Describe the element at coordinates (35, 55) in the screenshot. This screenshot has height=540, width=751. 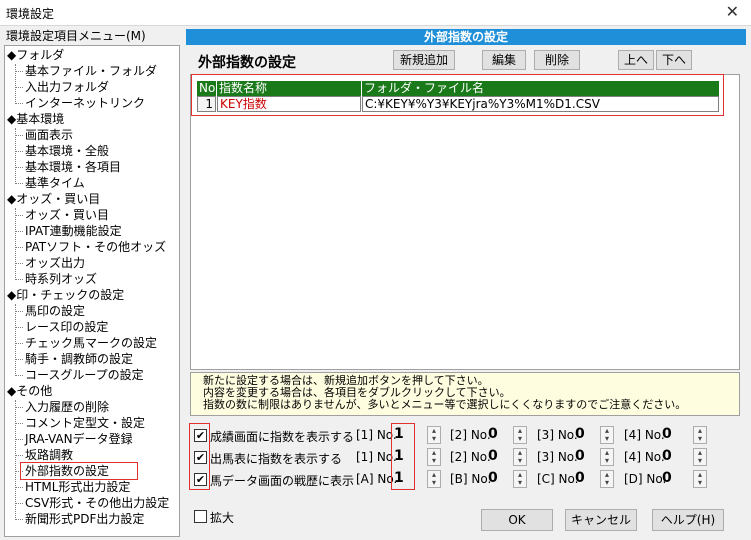
I see `menu-category-folder: ◆フォルダ` at that location.